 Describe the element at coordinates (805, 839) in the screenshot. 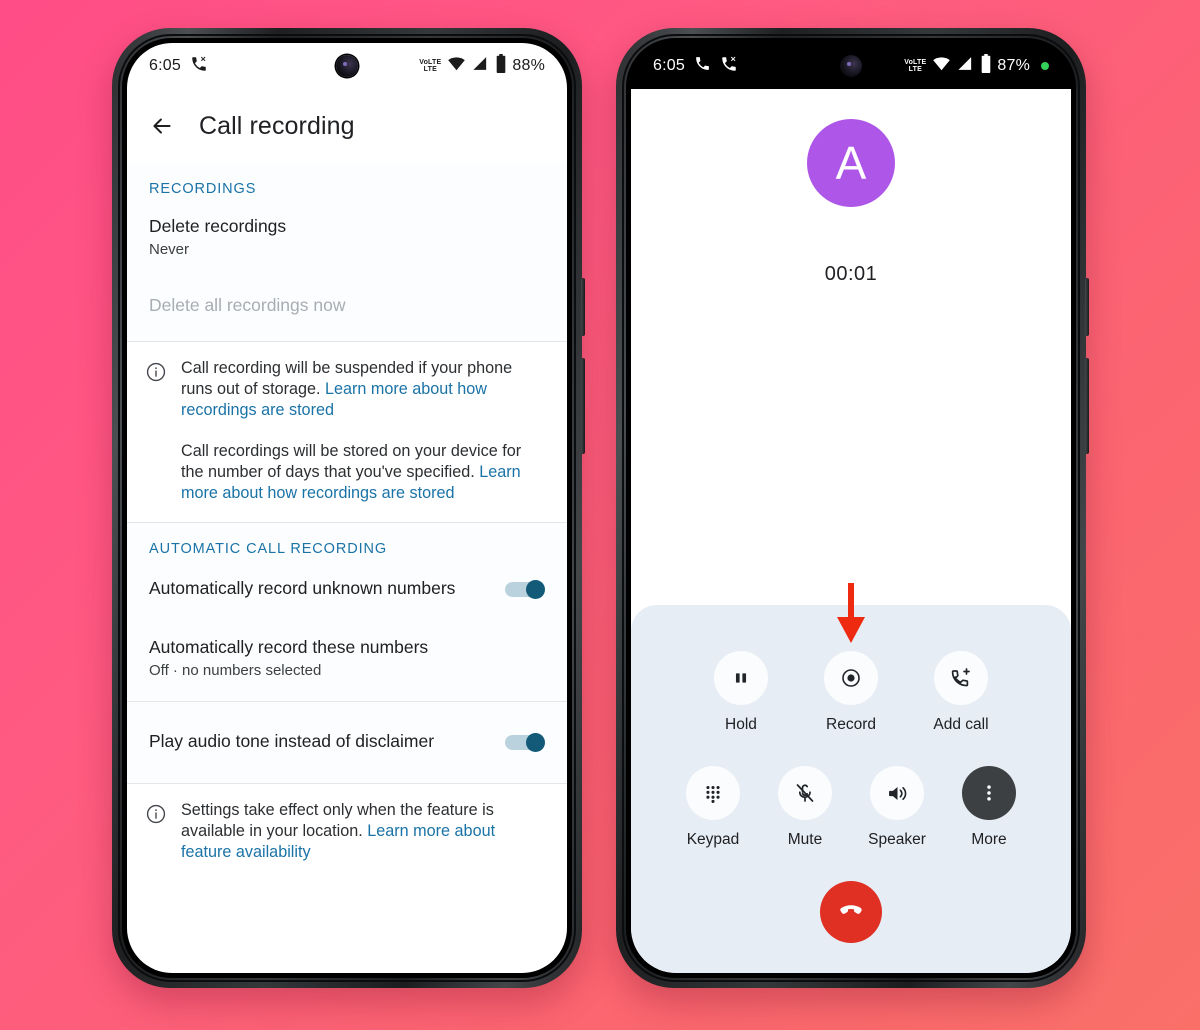

I see `control-label: Mute` at that location.